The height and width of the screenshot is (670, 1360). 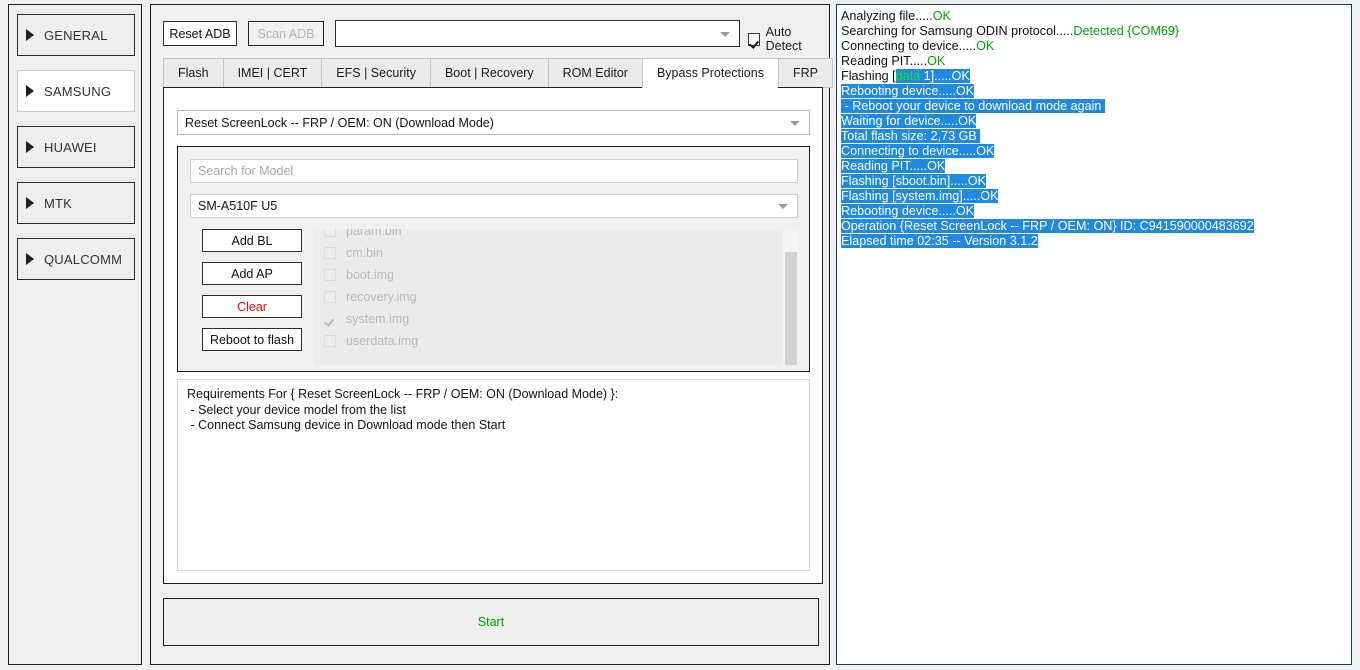 What do you see at coordinates (491, 622) in the screenshot?
I see `start-button: Start` at bounding box center [491, 622].